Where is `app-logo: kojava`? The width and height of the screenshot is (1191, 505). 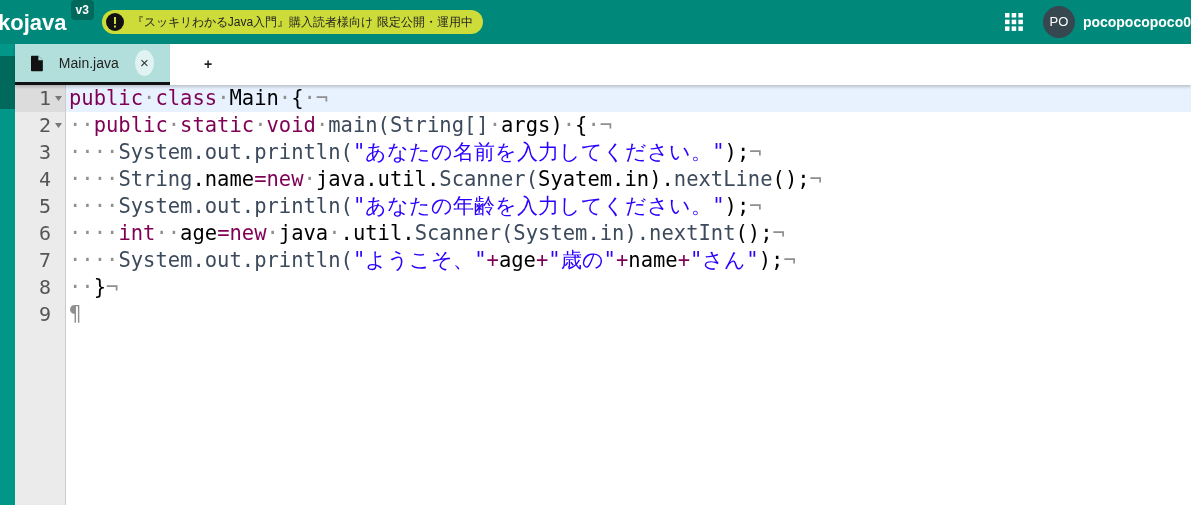
app-logo: kojava is located at coordinates (33, 22).